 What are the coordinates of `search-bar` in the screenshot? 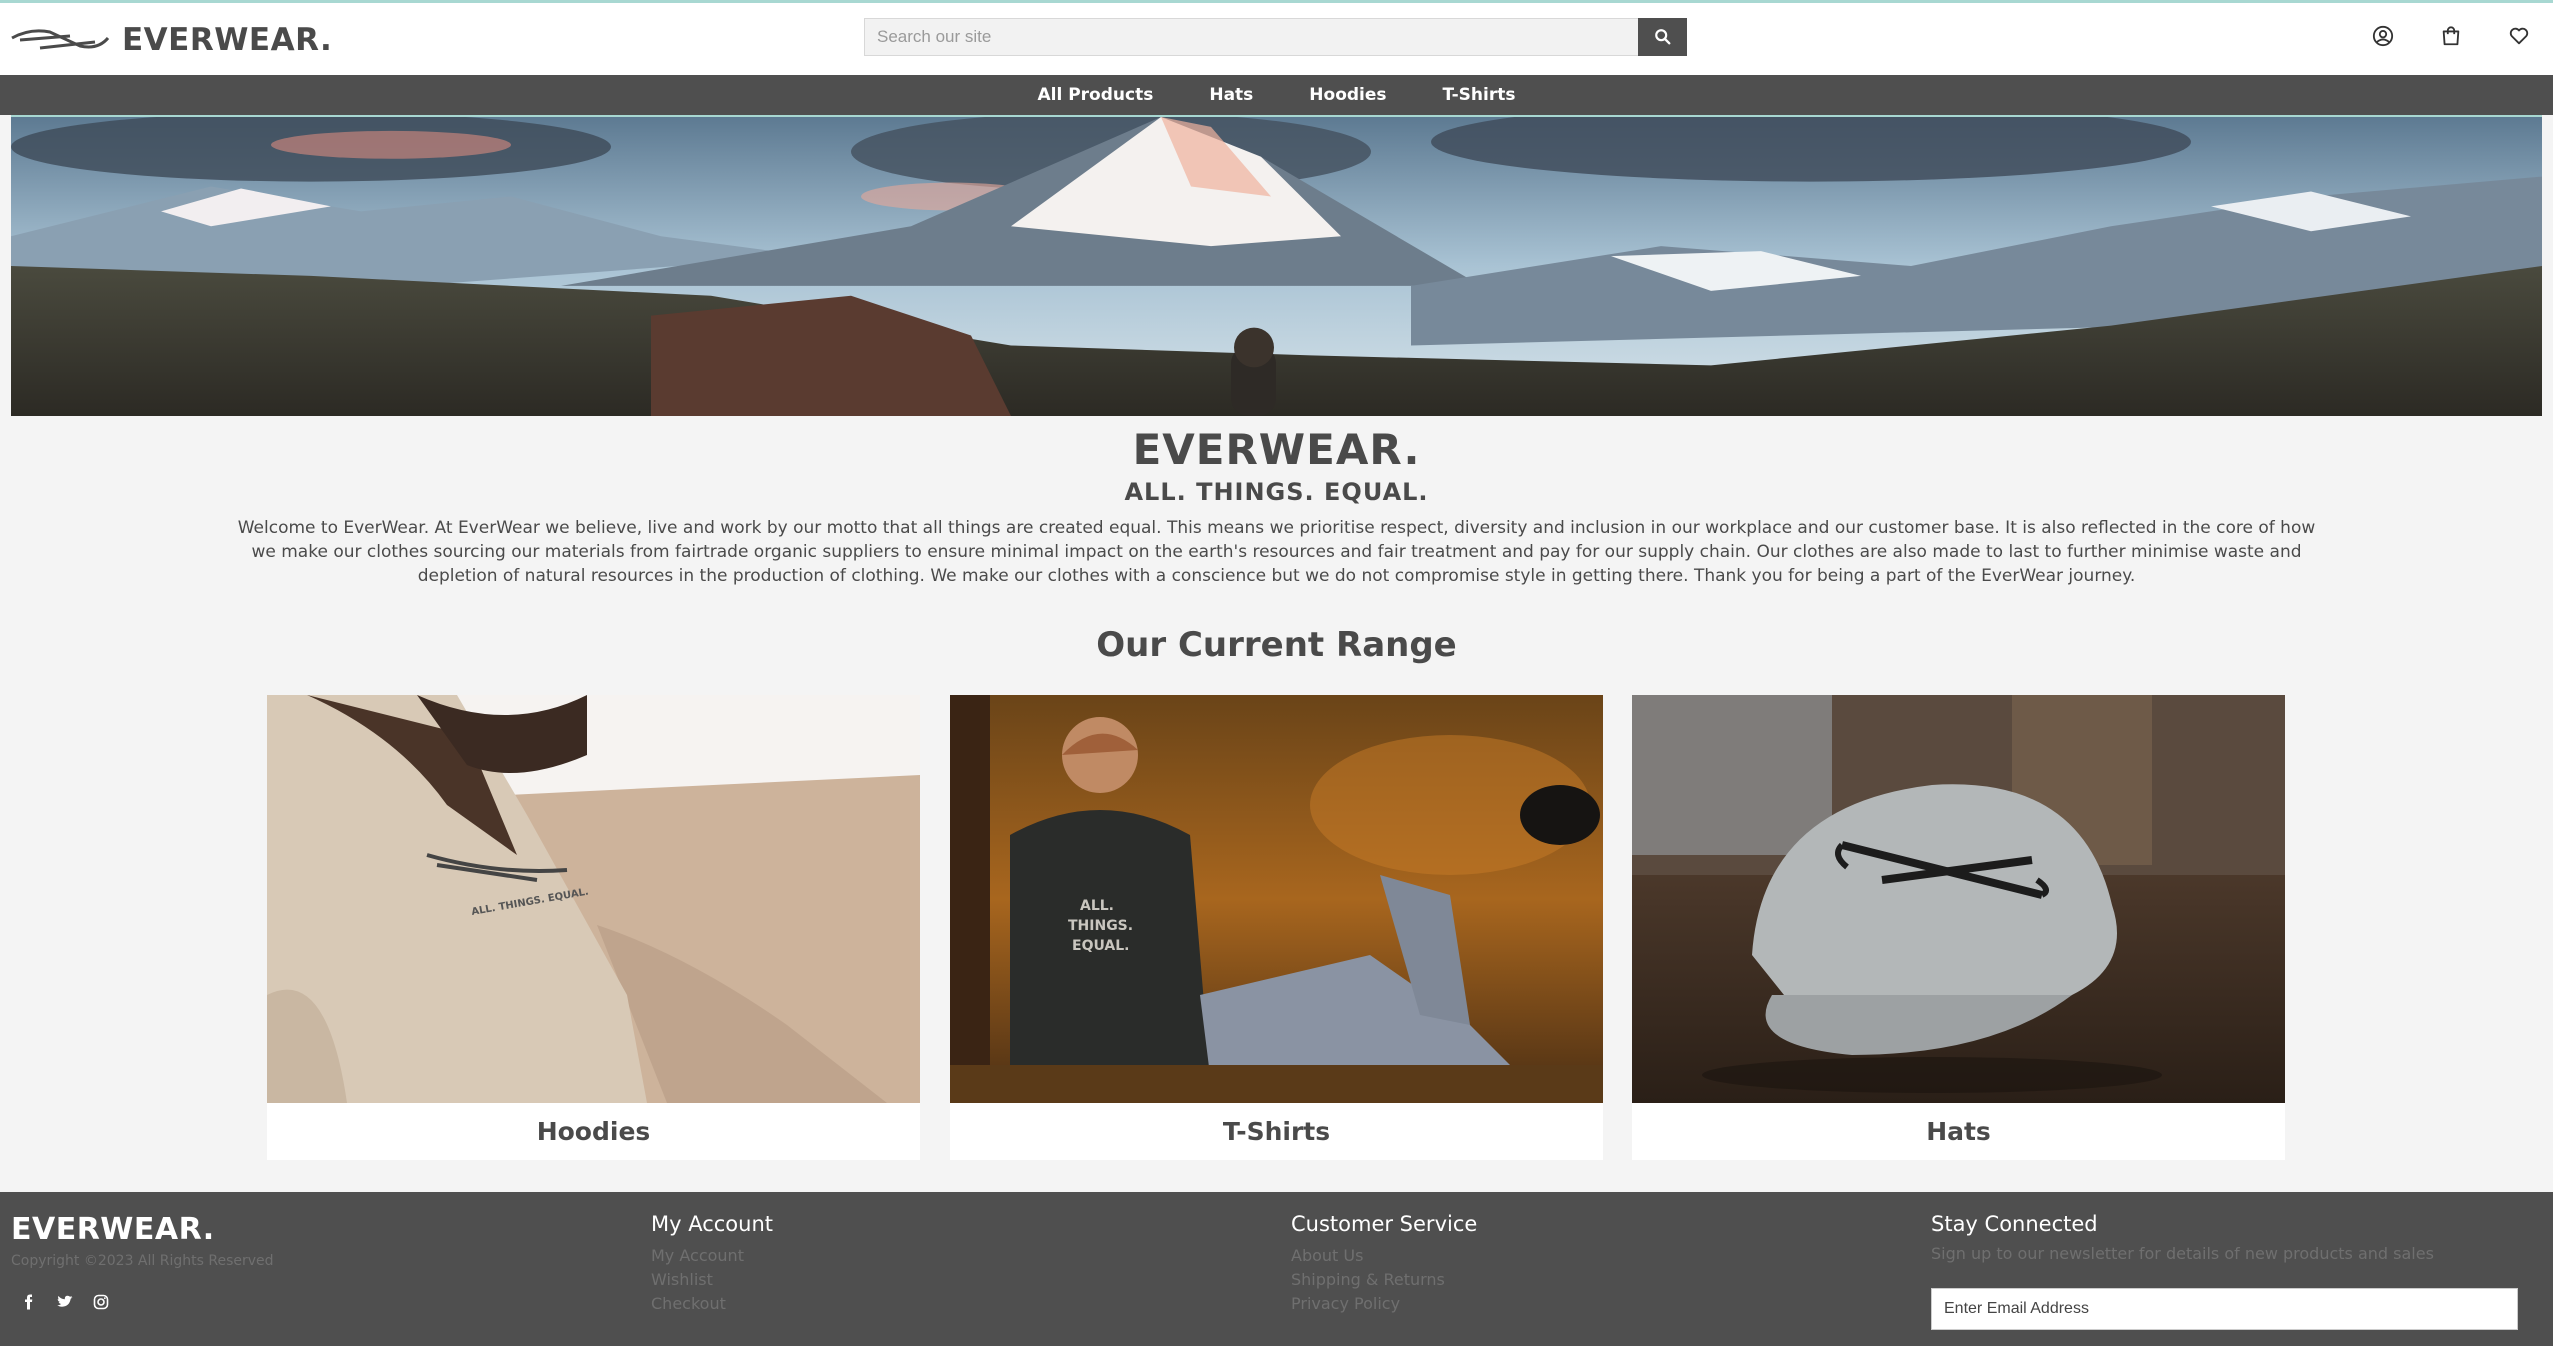 It's located at (1275, 37).